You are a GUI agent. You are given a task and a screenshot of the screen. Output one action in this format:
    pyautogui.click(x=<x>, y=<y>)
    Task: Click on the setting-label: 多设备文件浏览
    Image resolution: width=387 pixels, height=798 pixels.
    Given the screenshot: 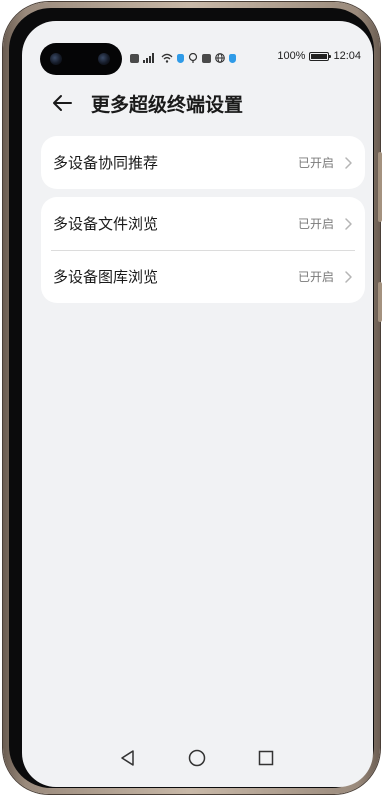 What is the action you would take?
    pyautogui.click(x=106, y=224)
    